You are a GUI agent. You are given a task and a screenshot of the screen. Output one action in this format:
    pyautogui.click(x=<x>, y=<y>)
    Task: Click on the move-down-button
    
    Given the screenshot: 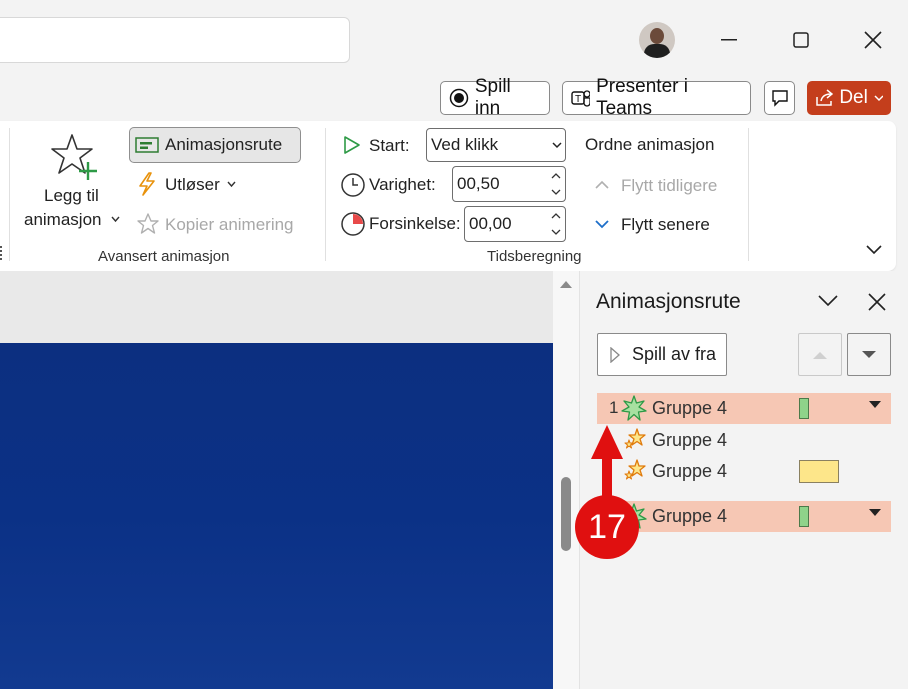 What is the action you would take?
    pyautogui.click(x=869, y=354)
    